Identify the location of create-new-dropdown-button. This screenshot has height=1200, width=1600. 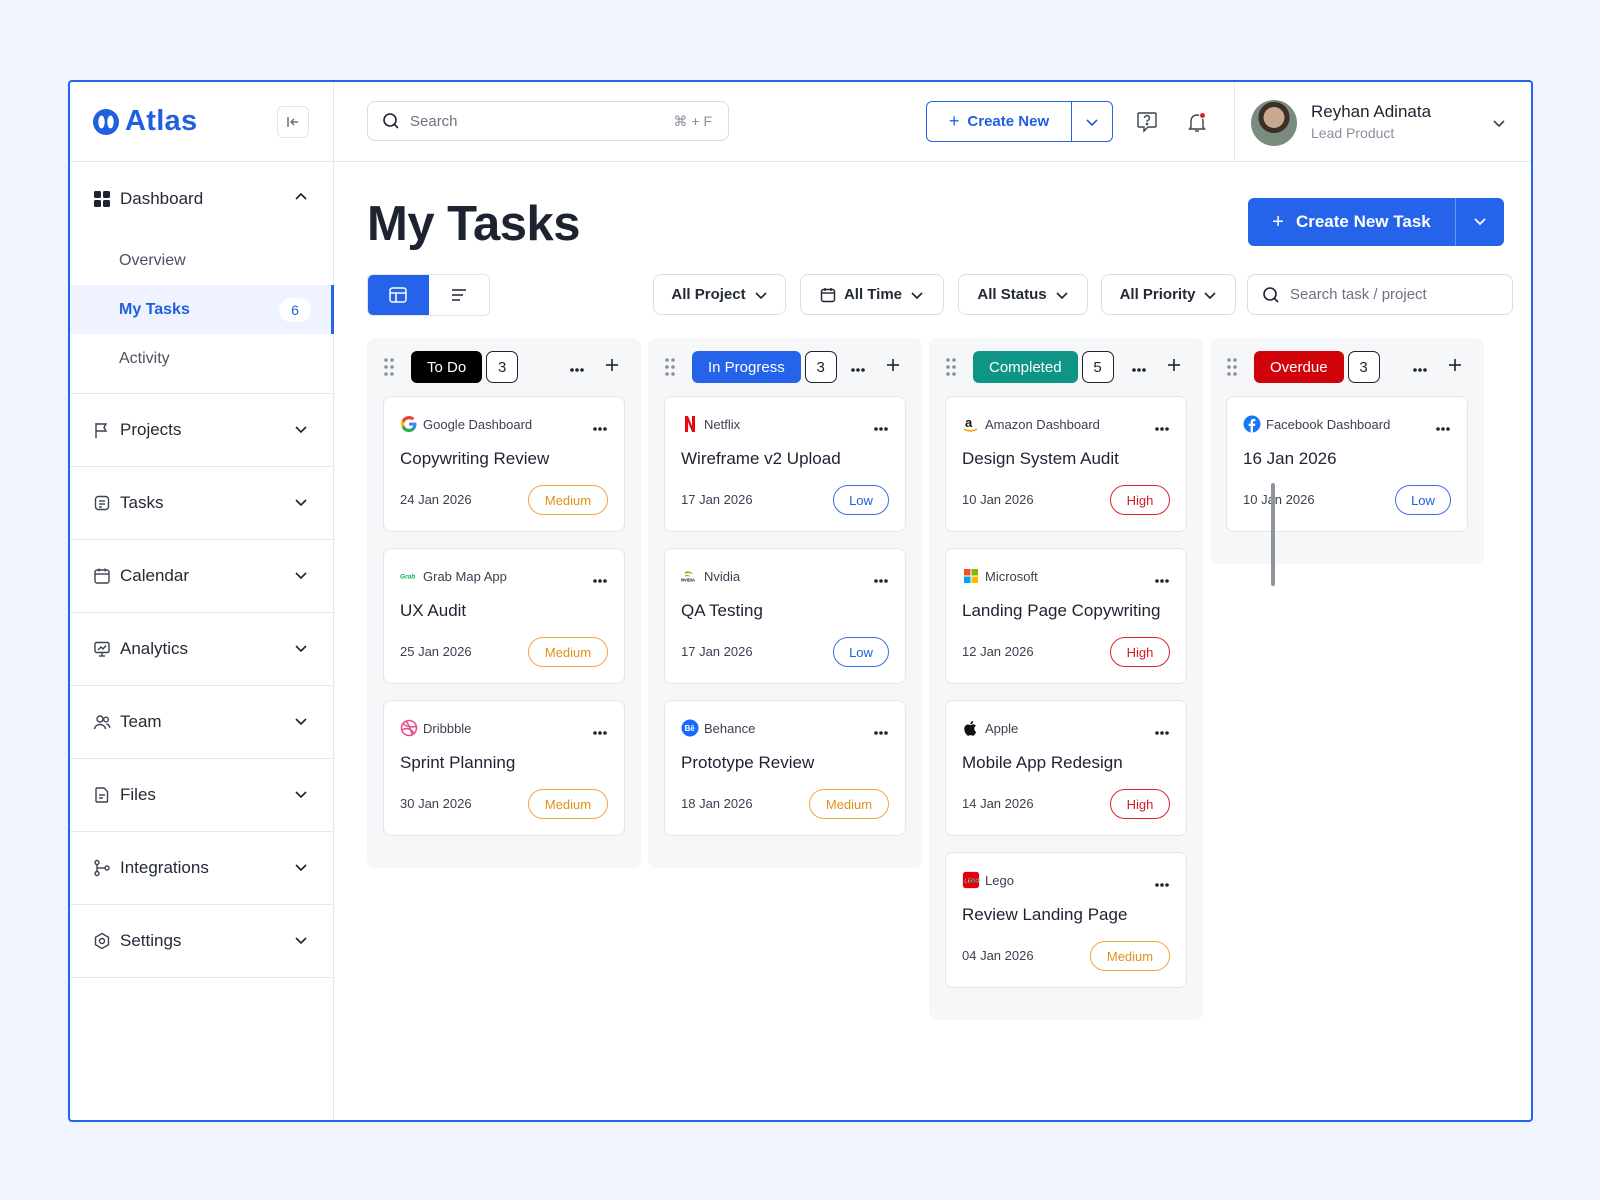
(1092, 121).